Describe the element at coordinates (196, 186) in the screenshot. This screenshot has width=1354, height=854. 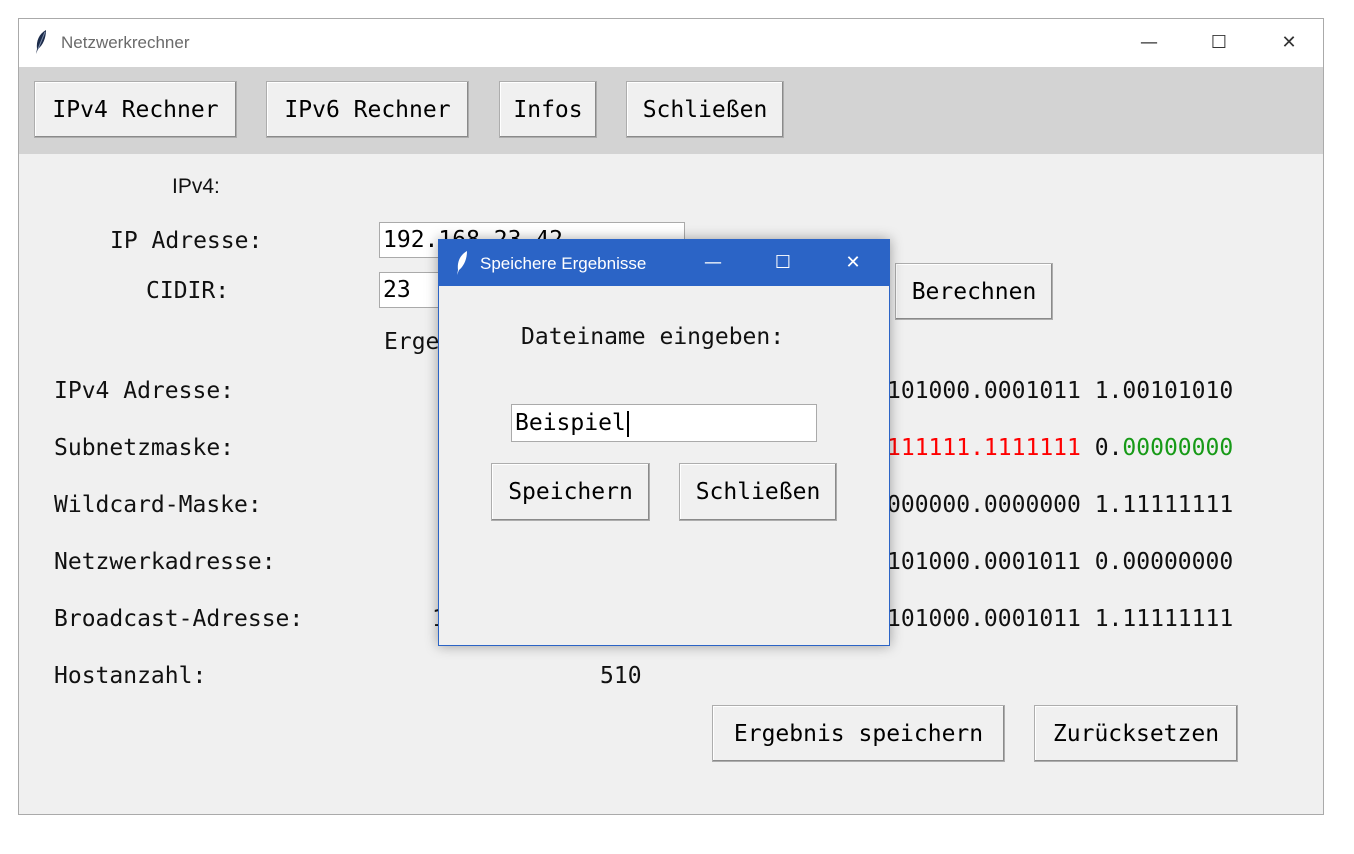
I see `ipv4-section-label: IPv4:` at that location.